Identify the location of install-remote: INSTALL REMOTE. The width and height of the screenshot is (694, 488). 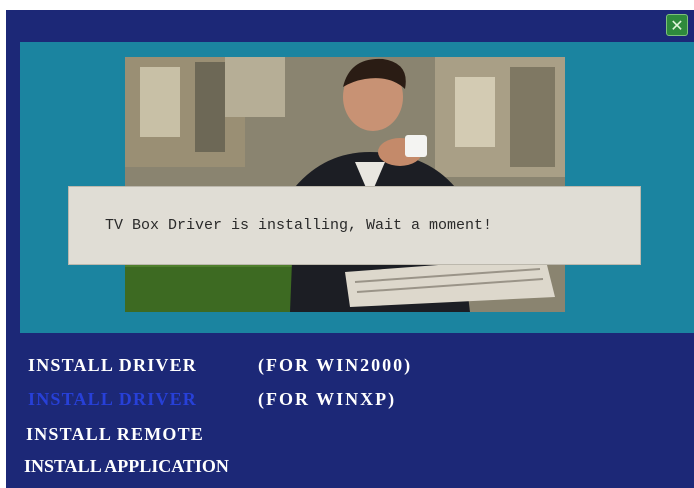
(115, 434).